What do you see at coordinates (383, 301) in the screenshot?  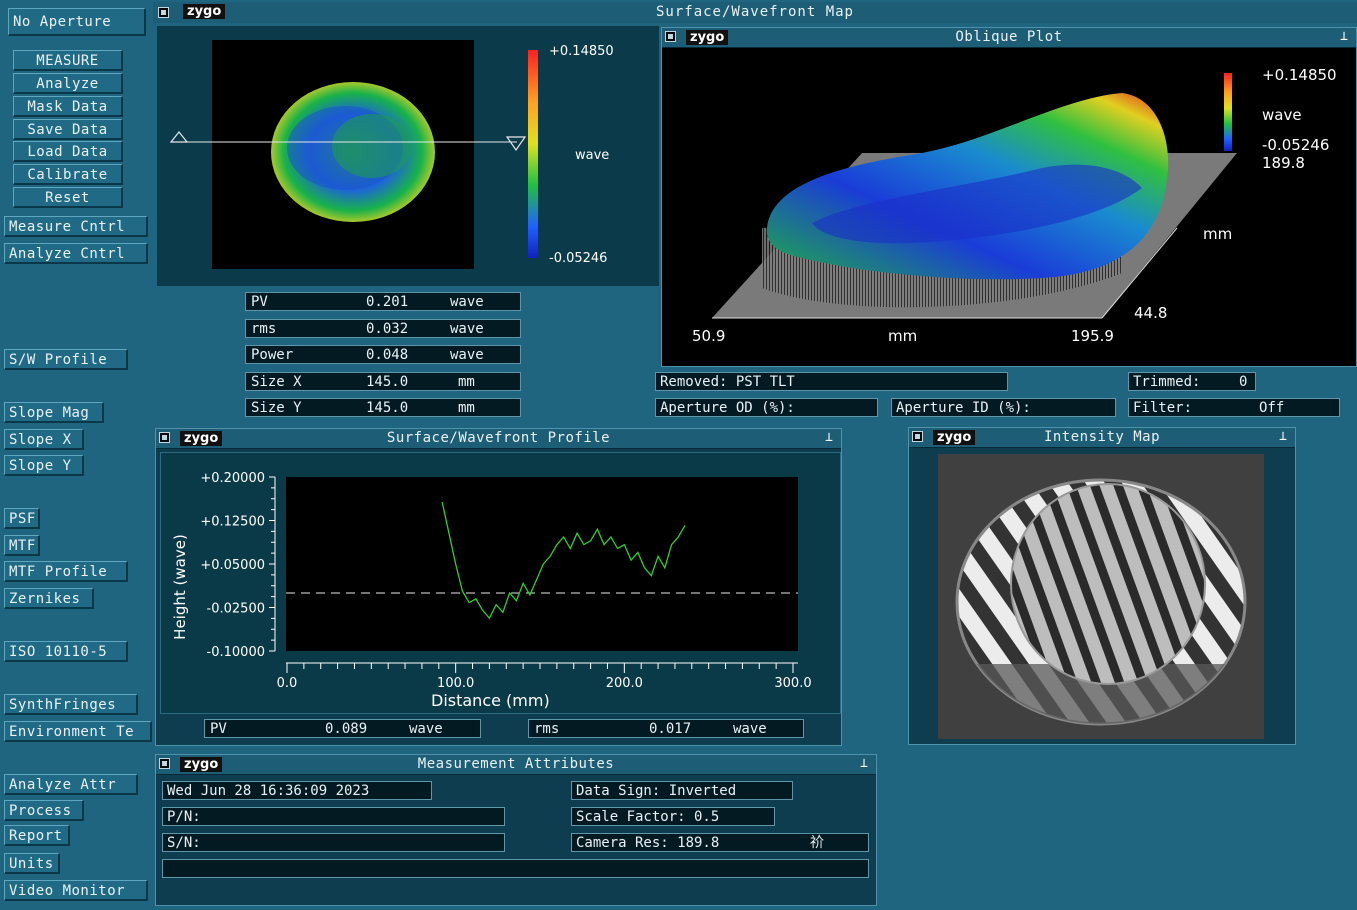 I see `result-pv: PV 0.201 wave` at bounding box center [383, 301].